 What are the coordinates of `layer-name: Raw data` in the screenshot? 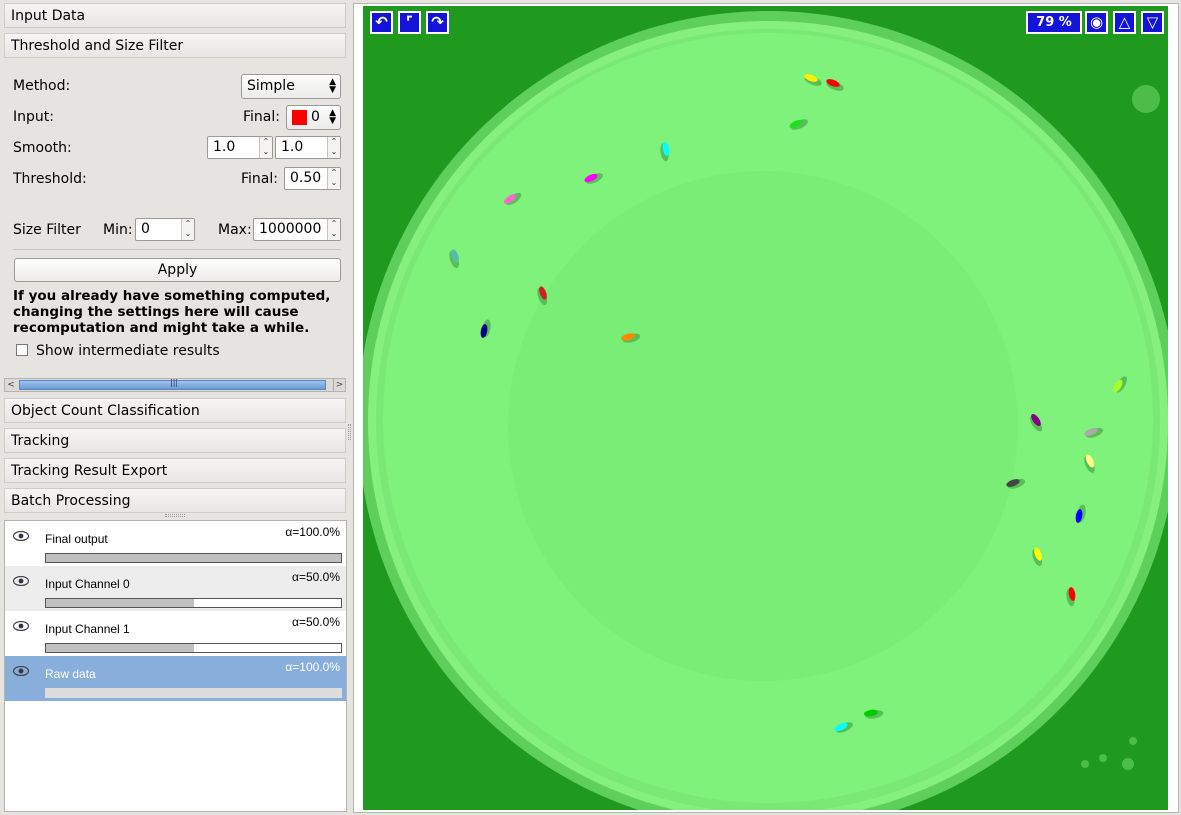 It's located at (70, 674).